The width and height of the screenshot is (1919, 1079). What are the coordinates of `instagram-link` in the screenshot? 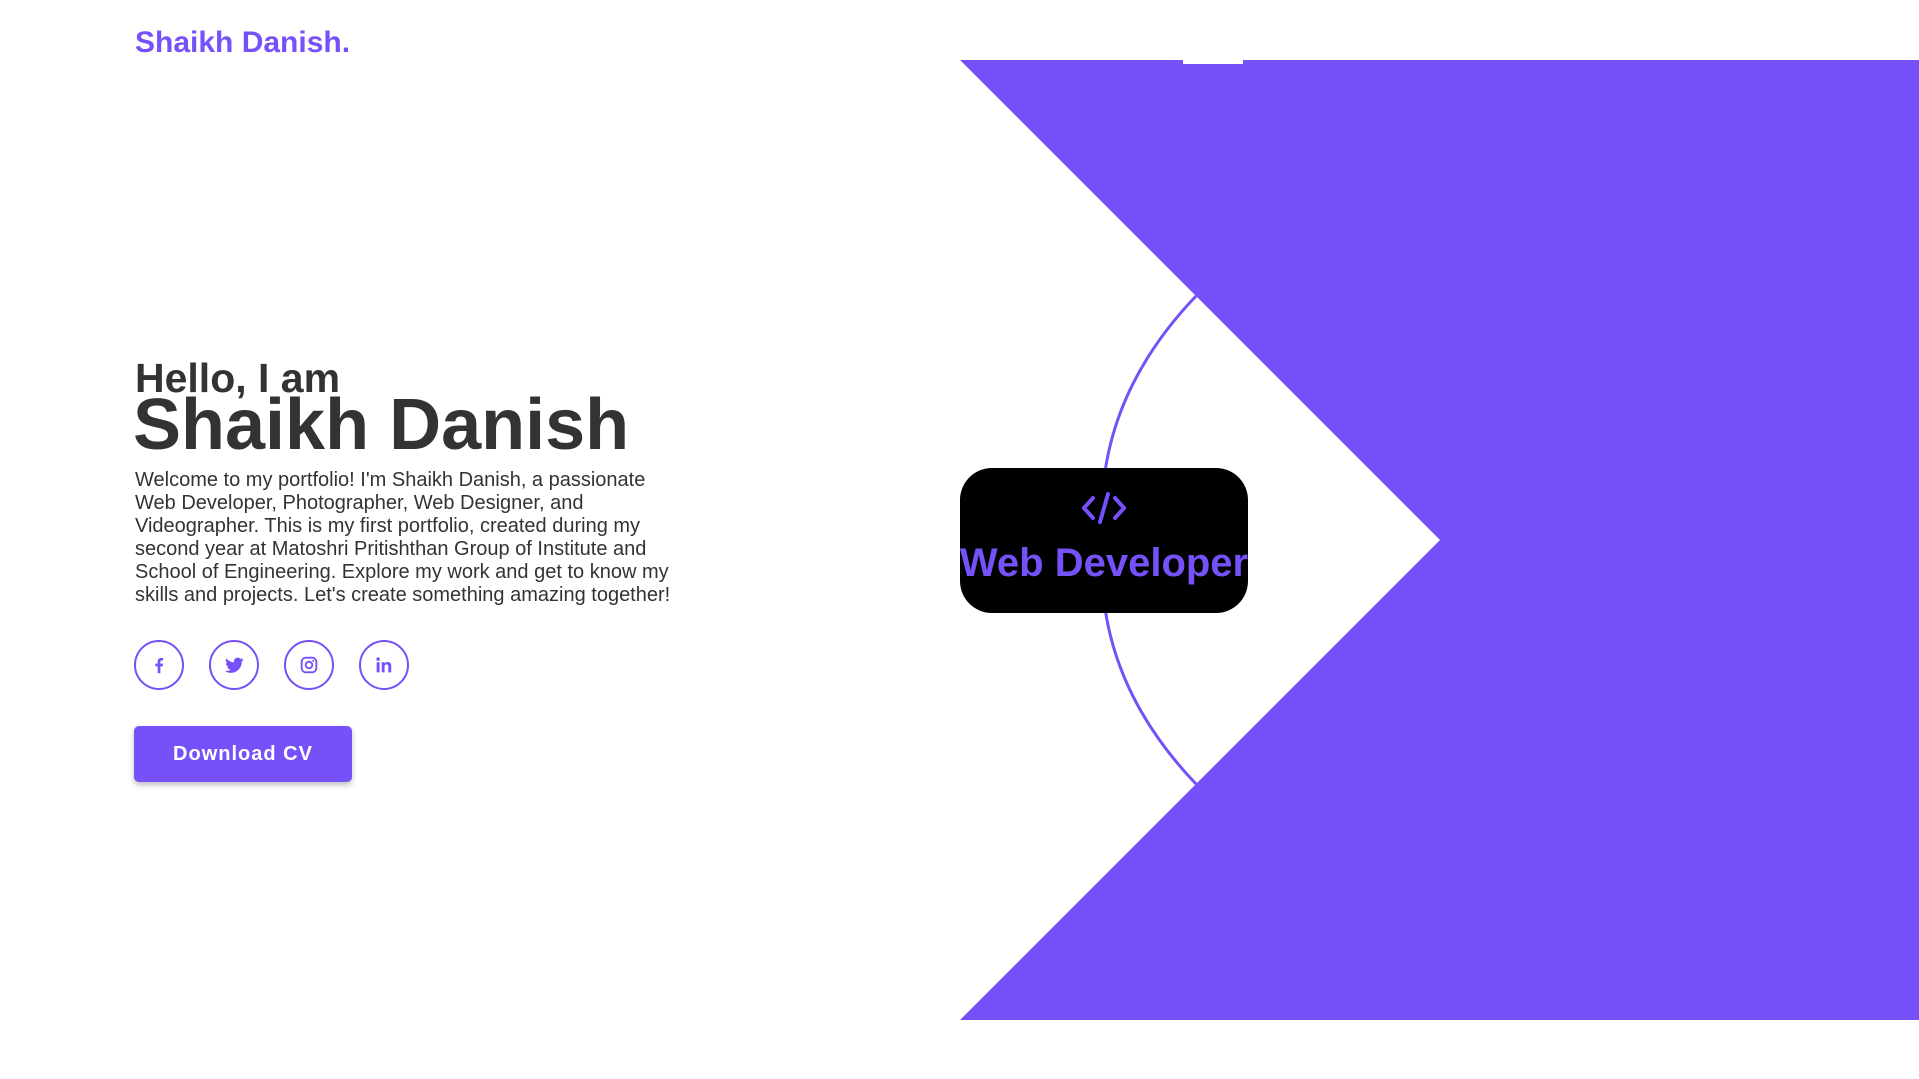 It's located at (309, 665).